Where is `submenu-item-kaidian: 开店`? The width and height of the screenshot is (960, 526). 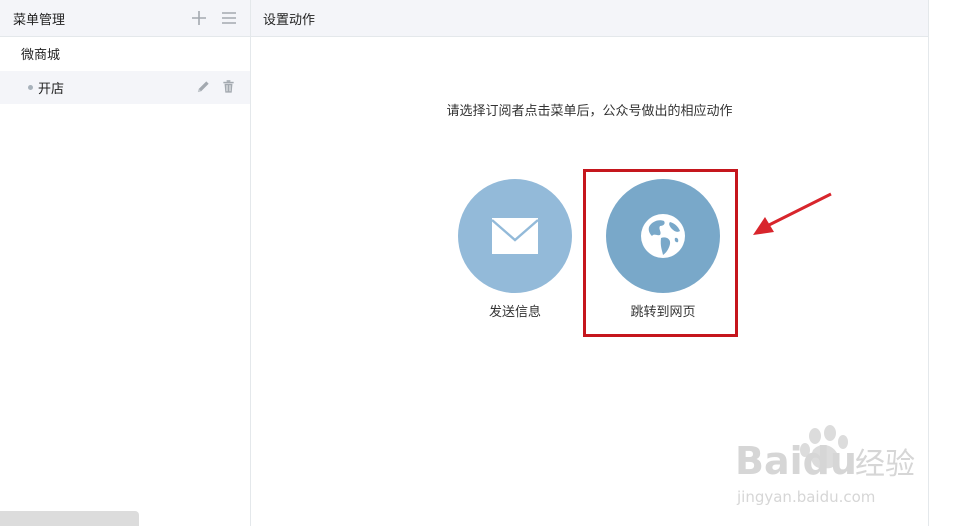 submenu-item-kaidian: 开店 is located at coordinates (125, 87).